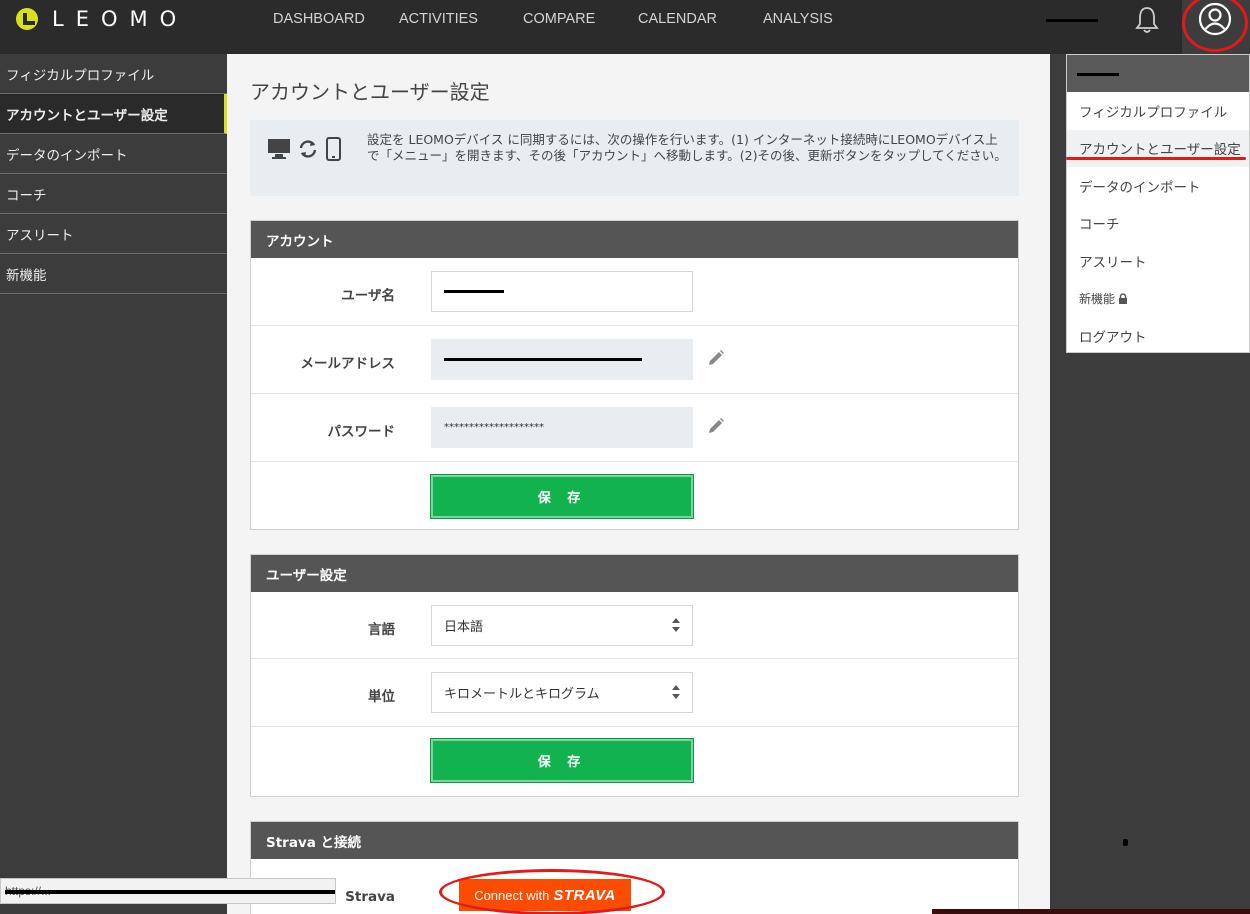 Image resolution: width=1250 pixels, height=914 pixels. I want to click on account-save-row: 保 存, so click(634, 496).